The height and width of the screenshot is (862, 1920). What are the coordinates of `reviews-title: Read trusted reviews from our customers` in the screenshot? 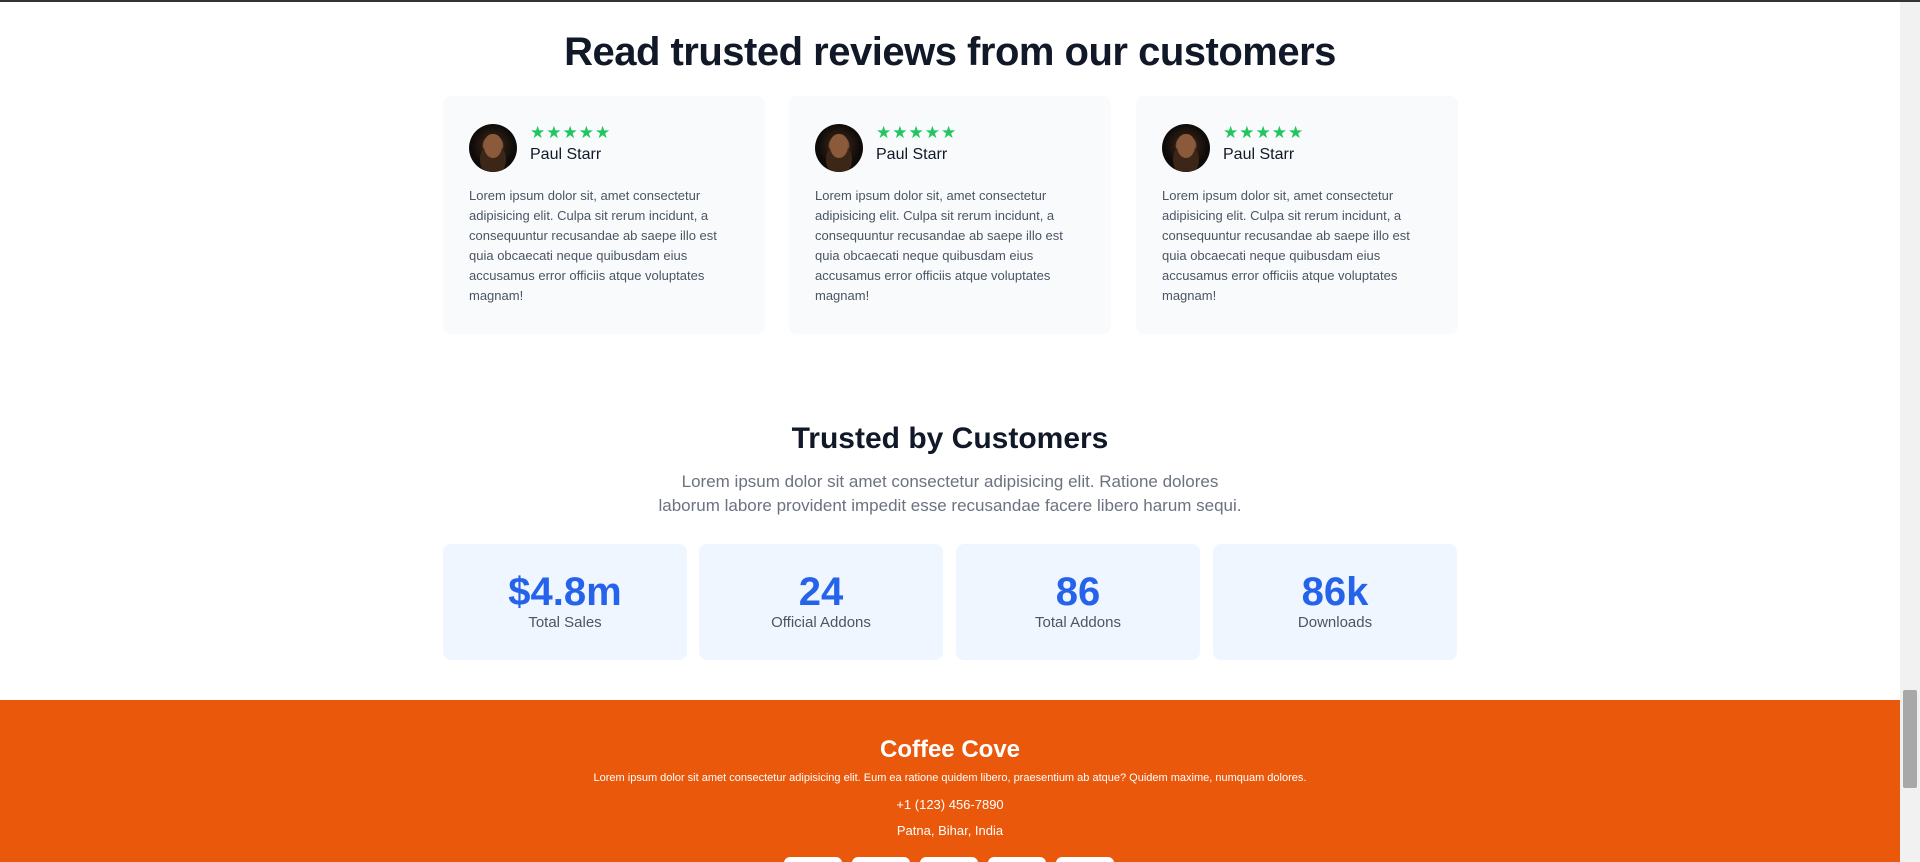 It's located at (950, 52).